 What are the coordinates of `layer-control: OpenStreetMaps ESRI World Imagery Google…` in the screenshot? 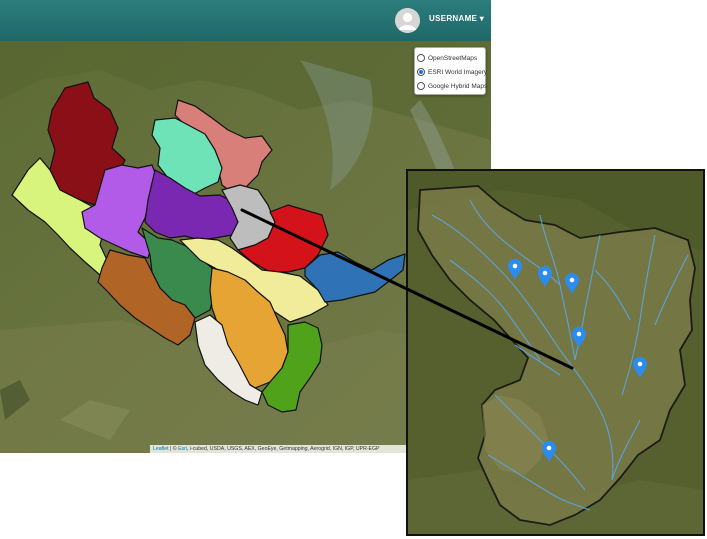 It's located at (450, 71).